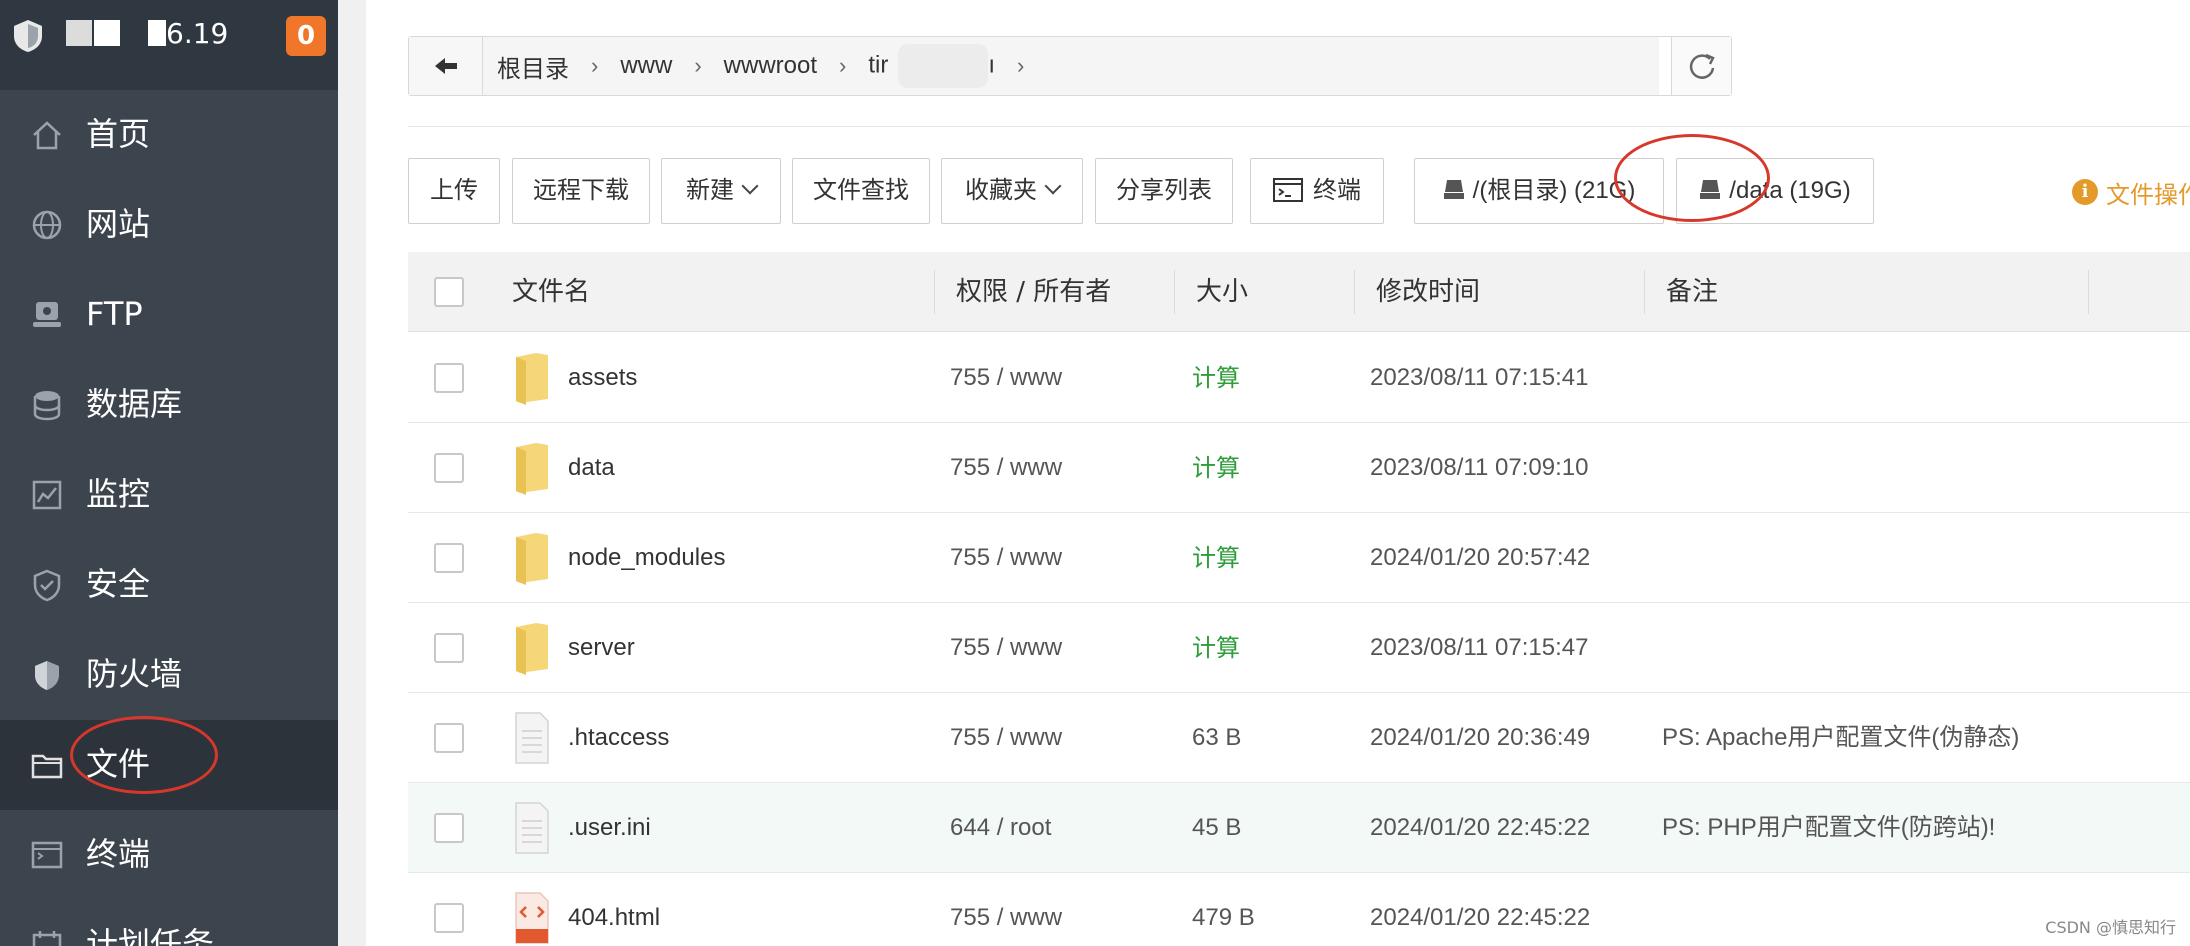 Image resolution: width=2190 pixels, height=946 pixels. I want to click on breadcrumb-project: tir ı, so click(924, 66).